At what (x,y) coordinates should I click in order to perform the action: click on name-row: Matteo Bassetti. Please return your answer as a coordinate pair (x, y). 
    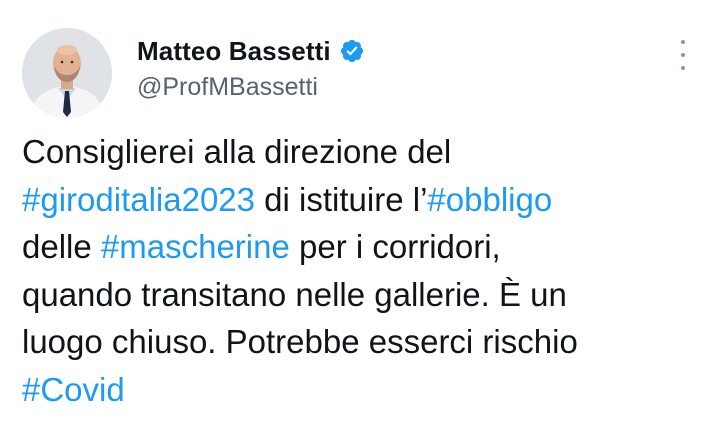
    Looking at the image, I should click on (251, 51).